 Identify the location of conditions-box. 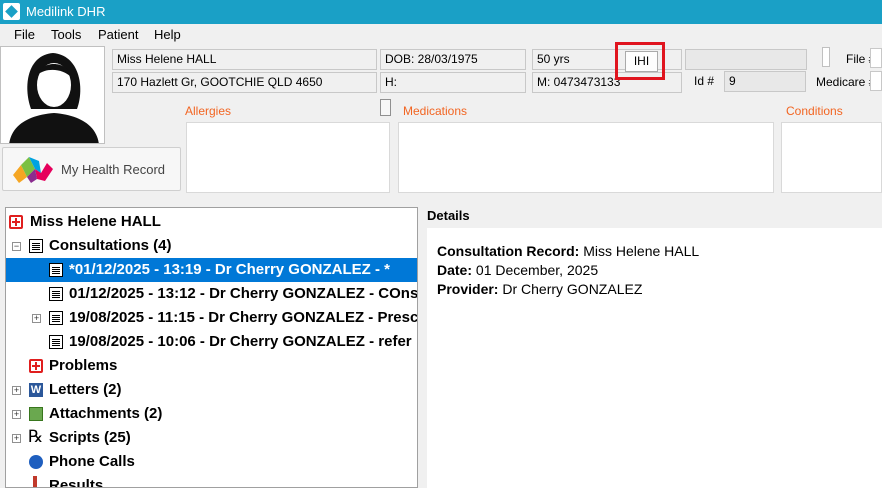
(831, 157).